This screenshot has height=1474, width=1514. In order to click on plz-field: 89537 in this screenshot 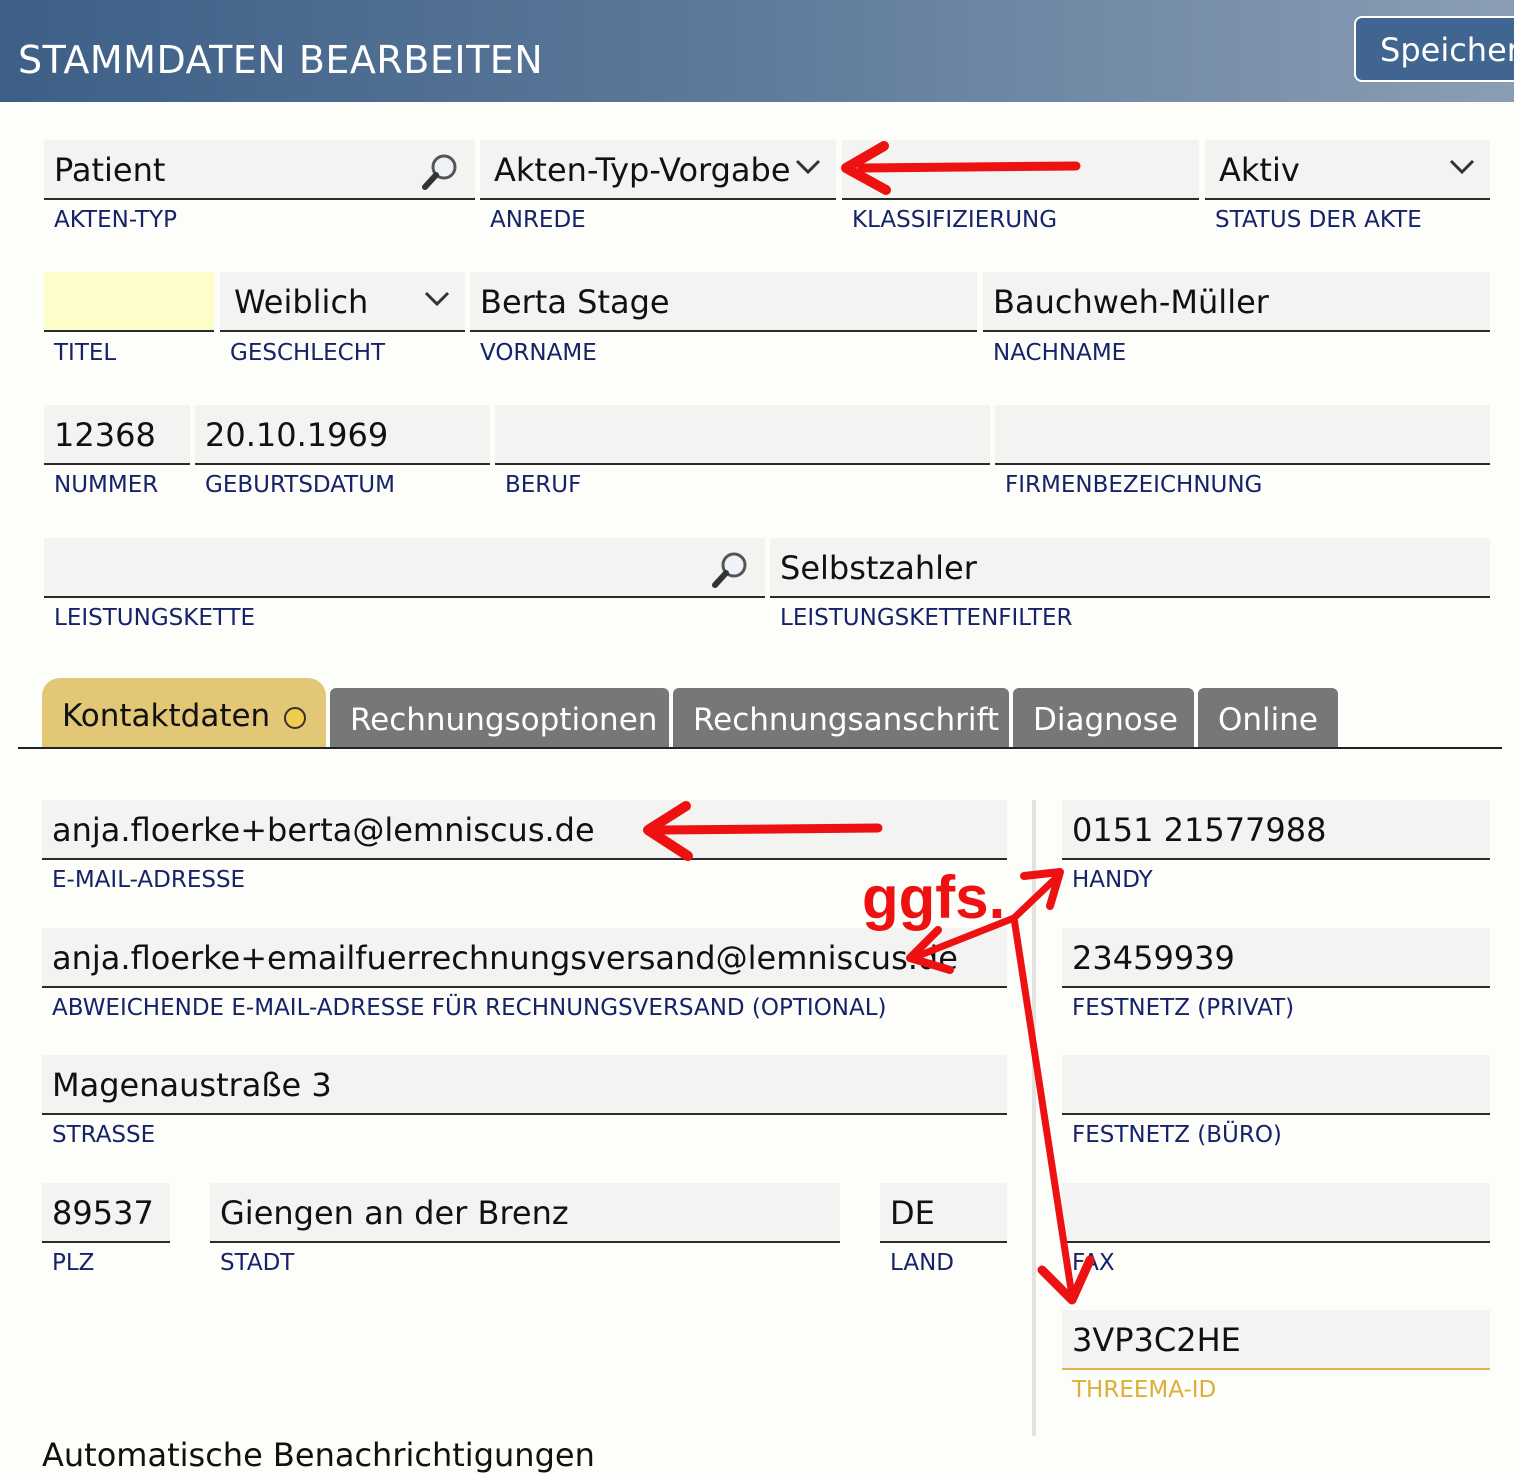, I will do `click(106, 1213)`.